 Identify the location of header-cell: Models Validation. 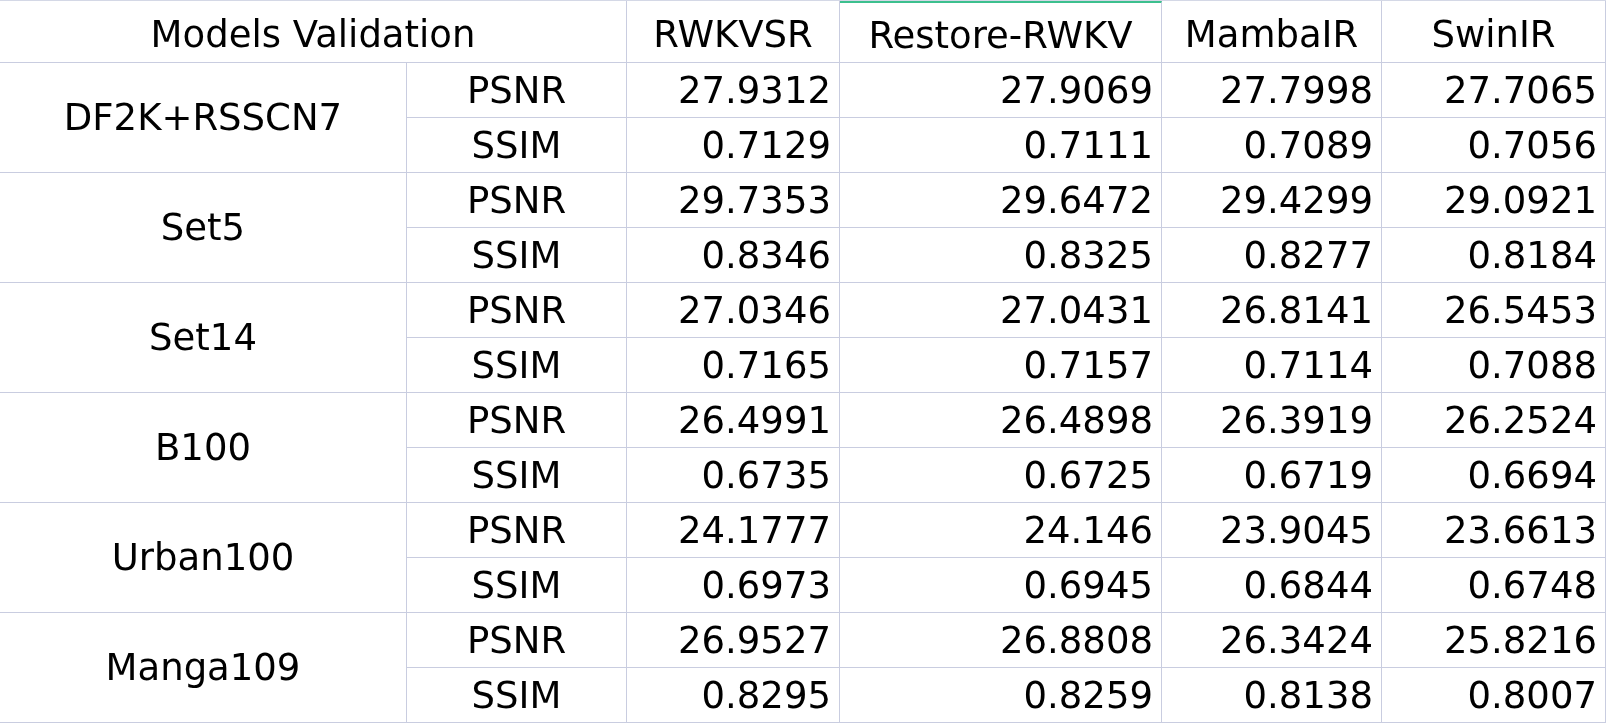
(313, 32).